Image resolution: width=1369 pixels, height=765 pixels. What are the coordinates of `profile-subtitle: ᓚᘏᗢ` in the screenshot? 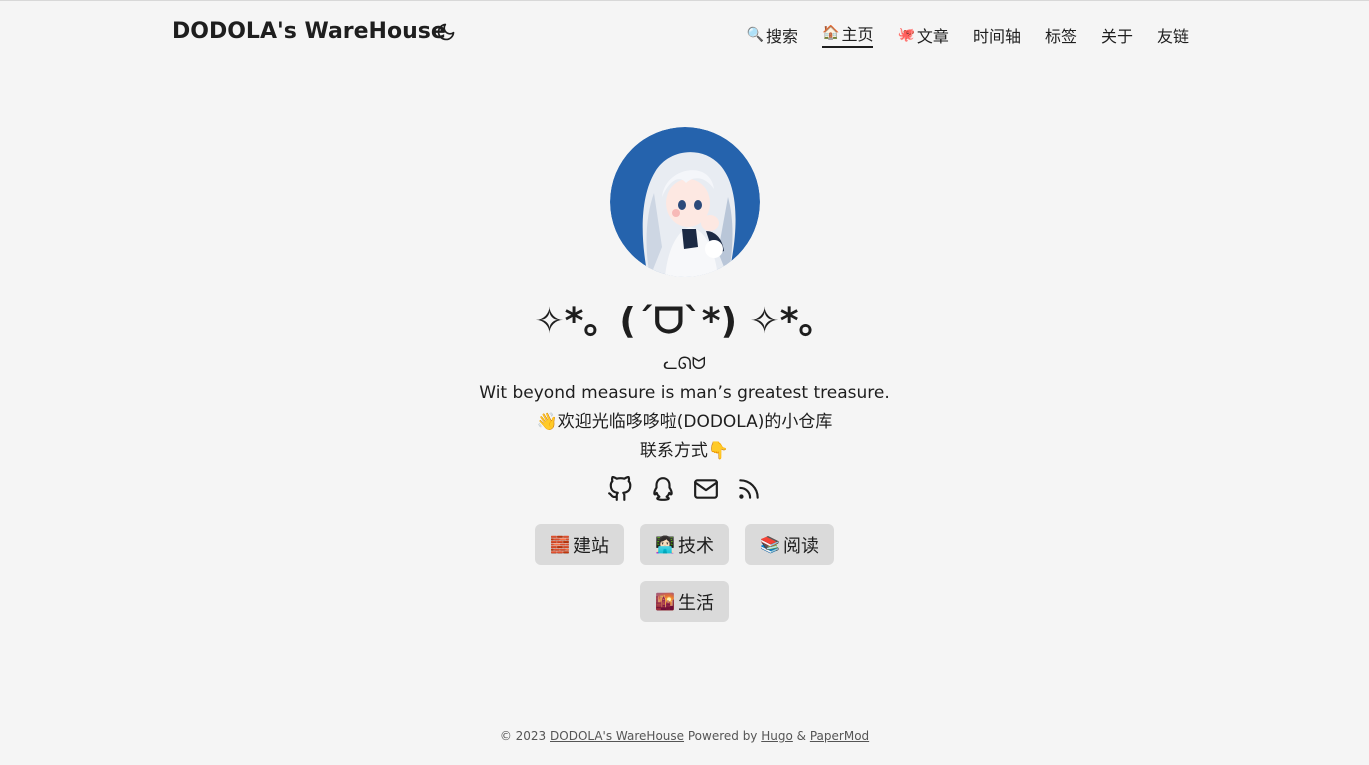 It's located at (684, 364).